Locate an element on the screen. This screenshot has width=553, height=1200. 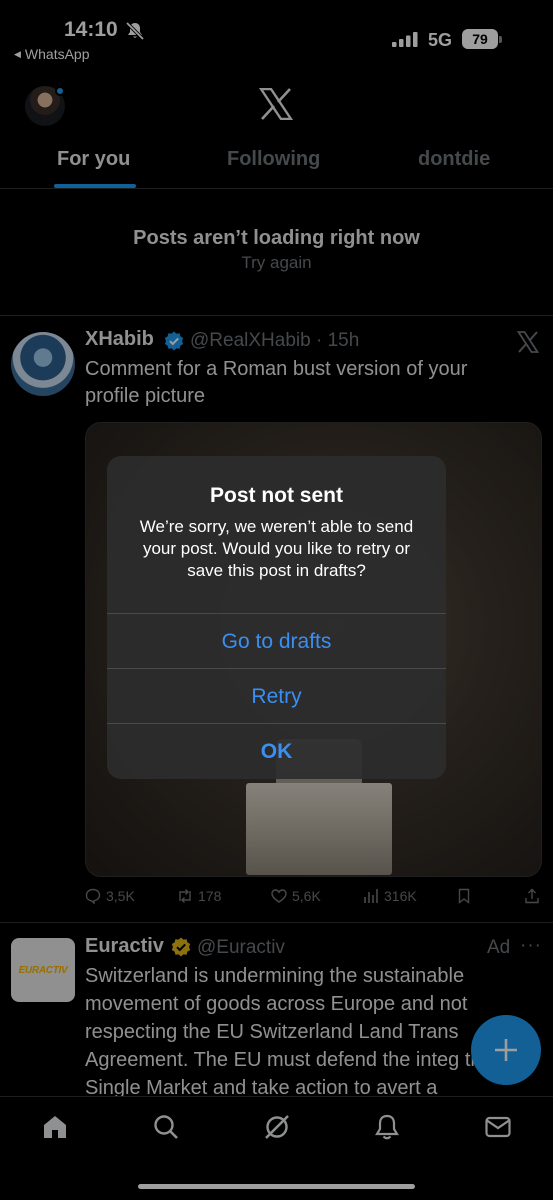
alert-title: Post not sent is located at coordinates (276, 495).